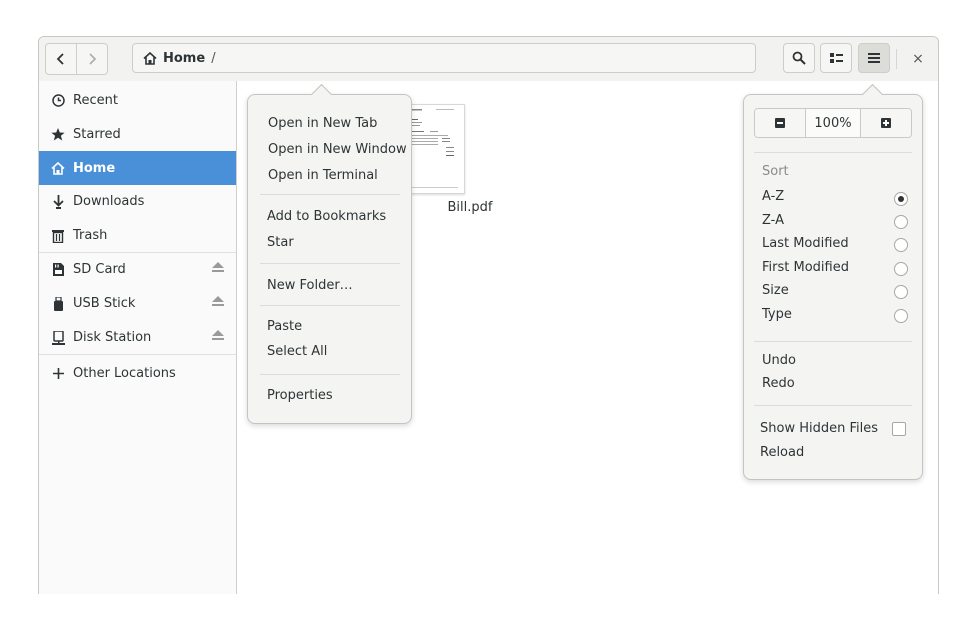  I want to click on header-separator, so click(896, 59).